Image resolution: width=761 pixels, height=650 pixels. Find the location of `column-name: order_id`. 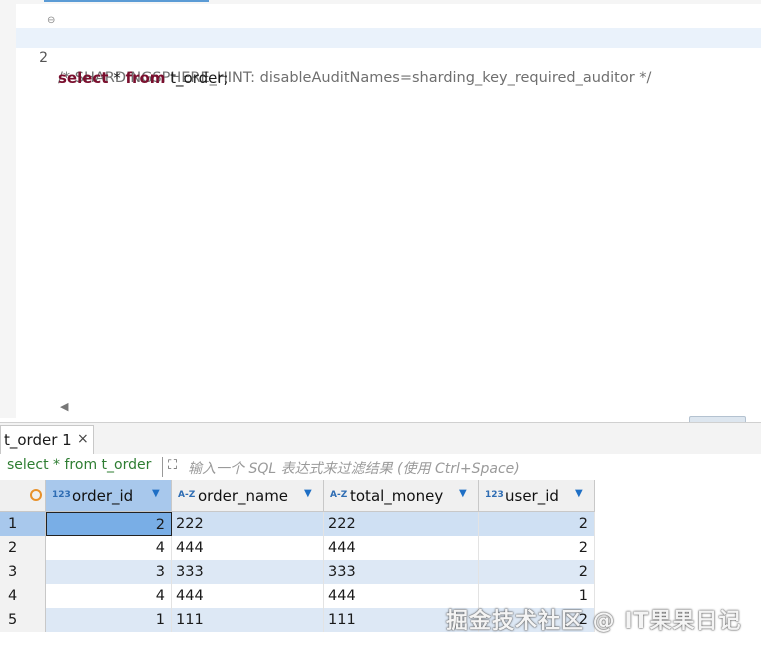

column-name: order_id is located at coordinates (103, 496).